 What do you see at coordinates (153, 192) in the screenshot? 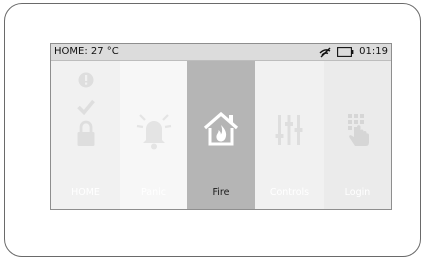
I see `tile-label: Panic` at bounding box center [153, 192].